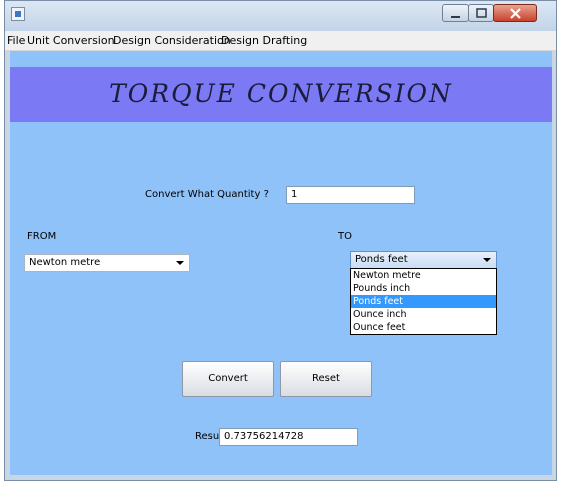 The height and width of the screenshot is (485, 561). Describe the element at coordinates (264, 40) in the screenshot. I see `menu-design-drafting: Design Drafting` at that location.